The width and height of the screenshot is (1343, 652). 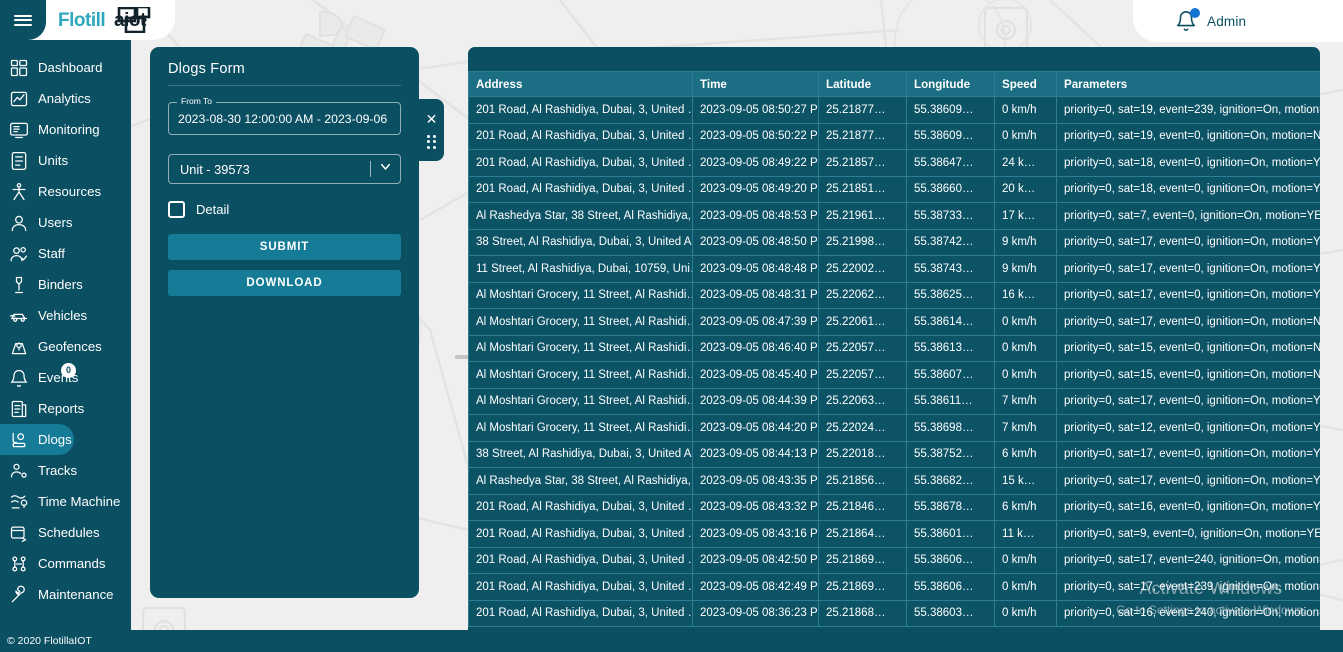 I want to click on binders-icon, so click(x=19, y=285).